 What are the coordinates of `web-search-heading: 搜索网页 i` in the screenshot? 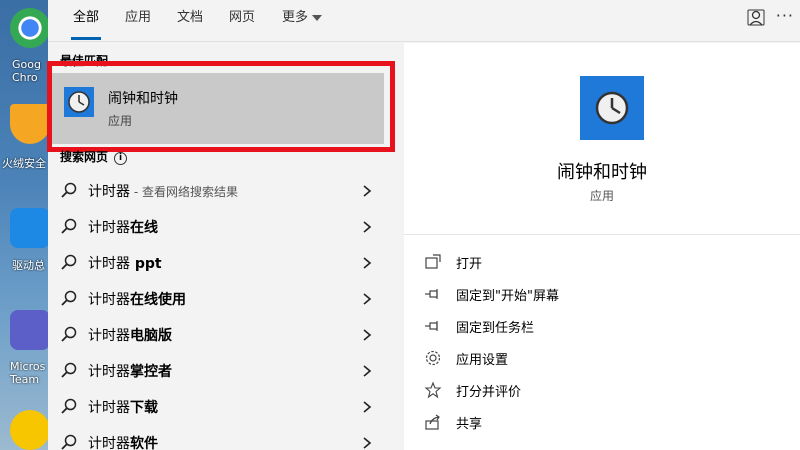 It's located at (94, 156).